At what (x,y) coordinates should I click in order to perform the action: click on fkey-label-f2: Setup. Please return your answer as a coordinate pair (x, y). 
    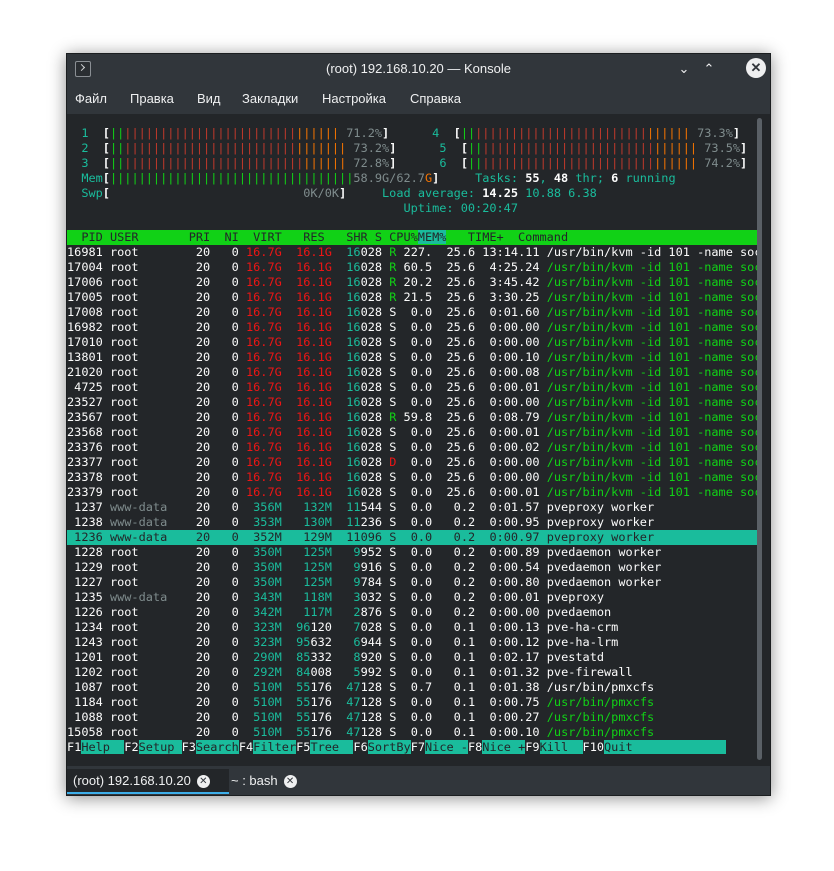
    Looking at the image, I should click on (160, 747).